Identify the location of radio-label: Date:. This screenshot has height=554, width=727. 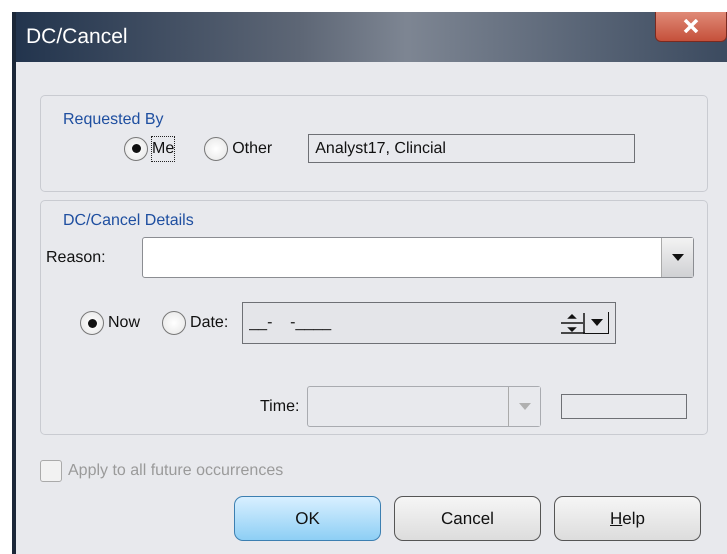
(209, 323).